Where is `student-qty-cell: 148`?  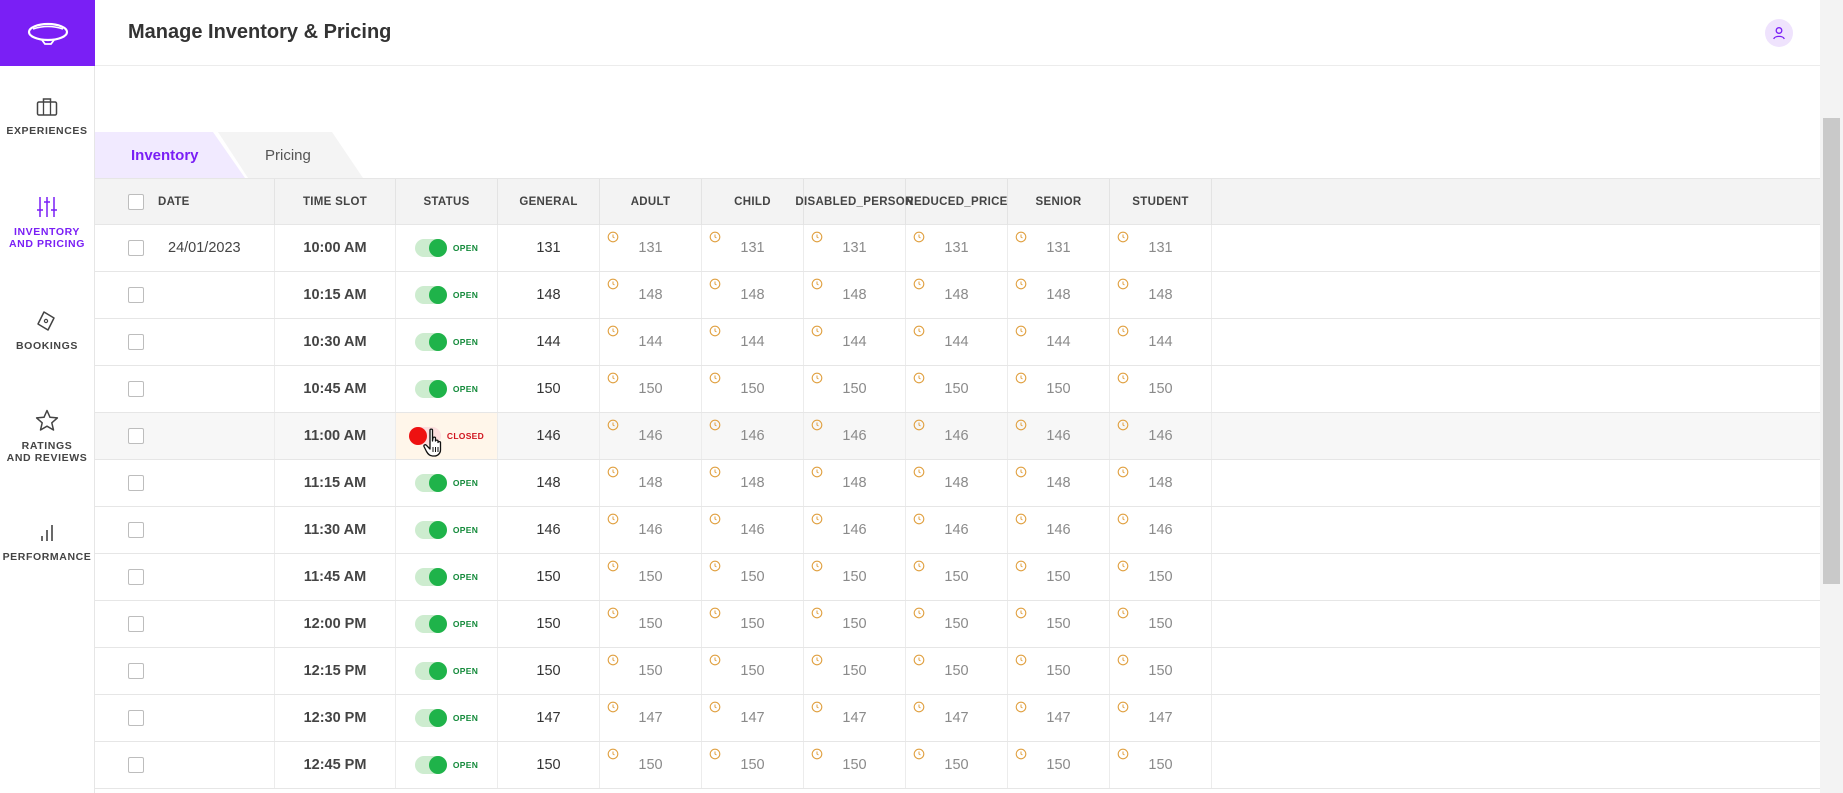 student-qty-cell: 148 is located at coordinates (1161, 295).